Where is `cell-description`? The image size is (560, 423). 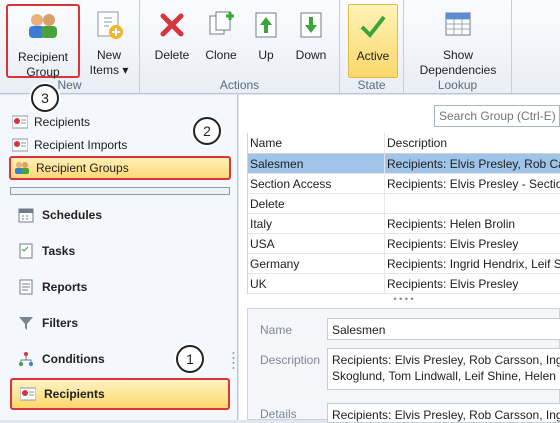 cell-description is located at coordinates (472, 203).